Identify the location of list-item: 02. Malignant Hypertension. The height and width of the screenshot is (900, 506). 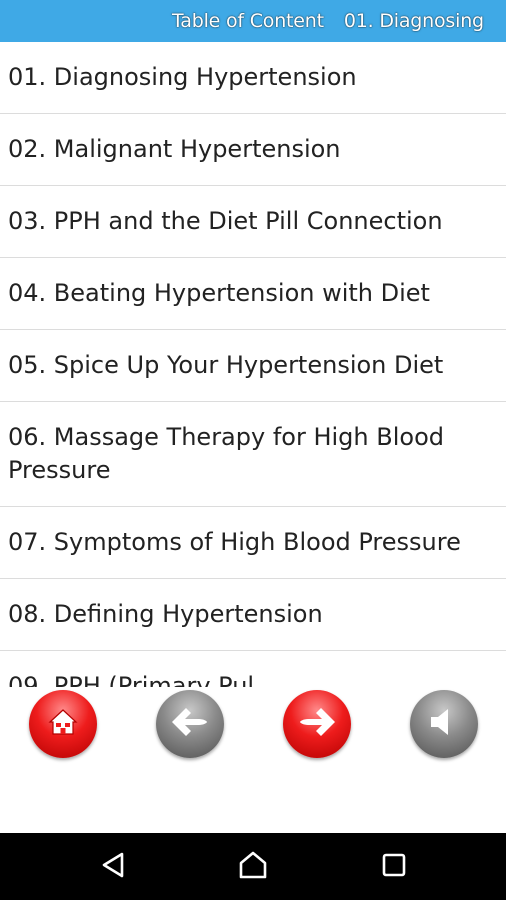
(253, 150).